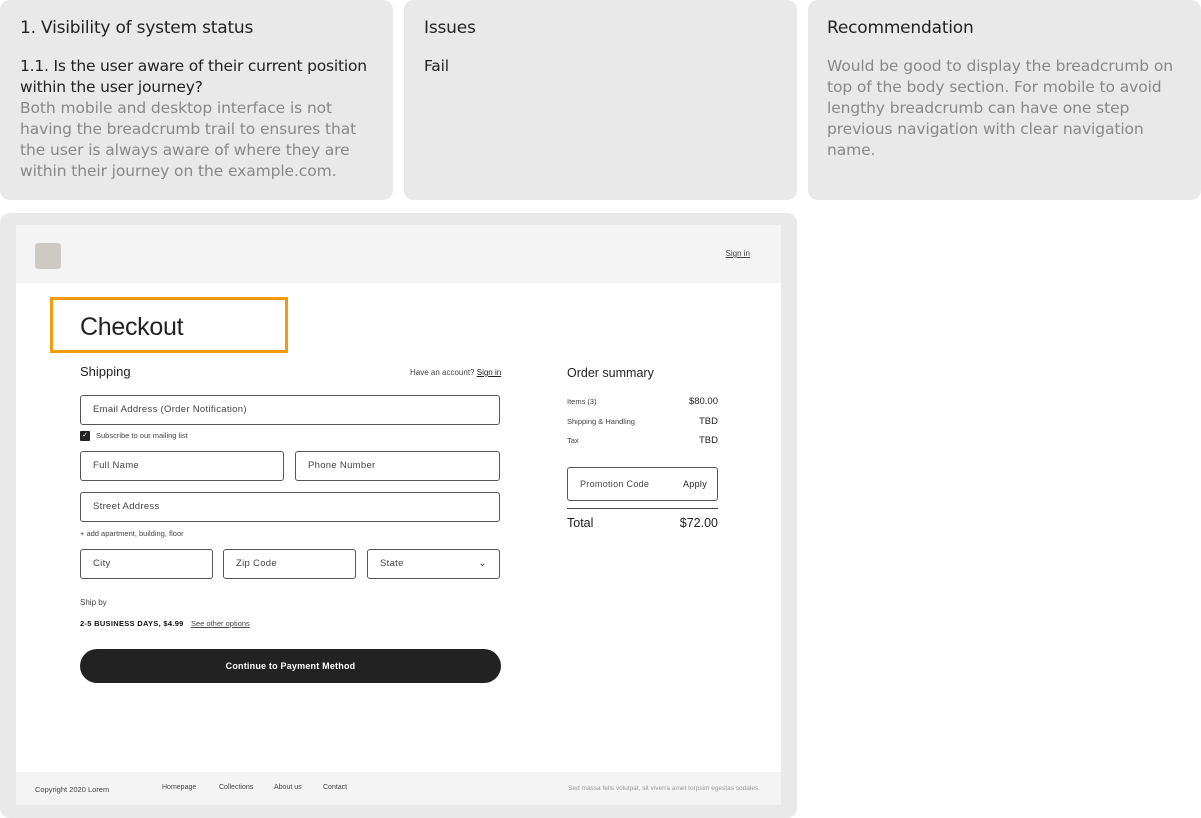 This screenshot has width=1201, height=818. I want to click on header-sign-in-link: Sign in, so click(738, 253).